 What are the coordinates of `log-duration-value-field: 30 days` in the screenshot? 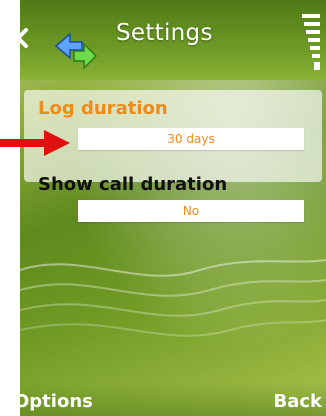 It's located at (191, 139).